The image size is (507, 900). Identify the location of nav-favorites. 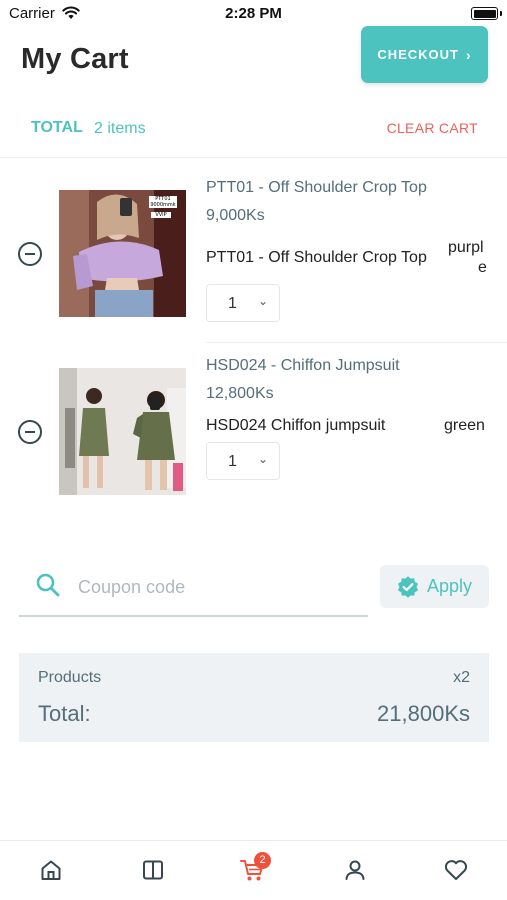
(456, 870).